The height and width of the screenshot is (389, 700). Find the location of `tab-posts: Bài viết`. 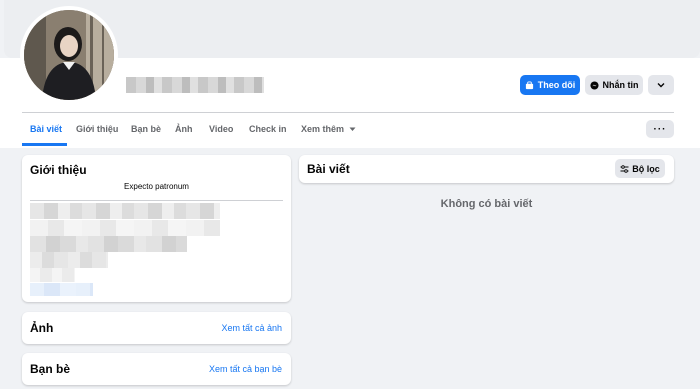

tab-posts: Bài viết is located at coordinates (46, 129).